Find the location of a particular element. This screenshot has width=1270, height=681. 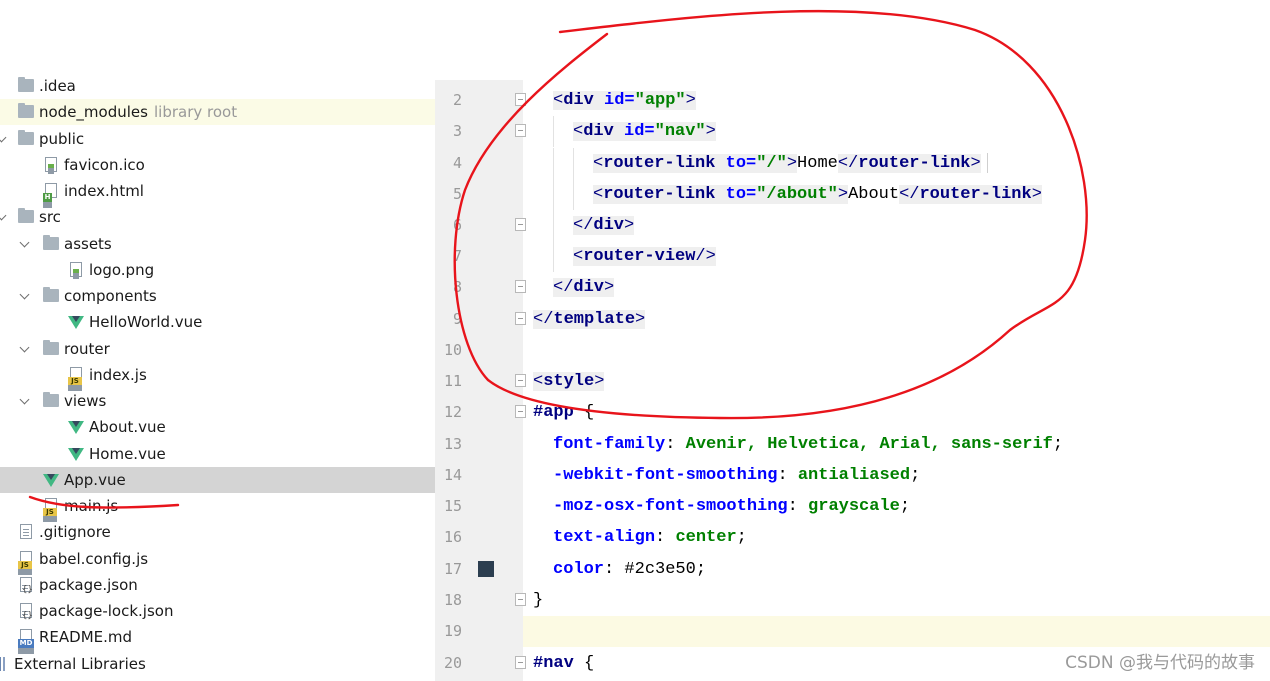

code-line: 8 </div> is located at coordinates (852, 287).